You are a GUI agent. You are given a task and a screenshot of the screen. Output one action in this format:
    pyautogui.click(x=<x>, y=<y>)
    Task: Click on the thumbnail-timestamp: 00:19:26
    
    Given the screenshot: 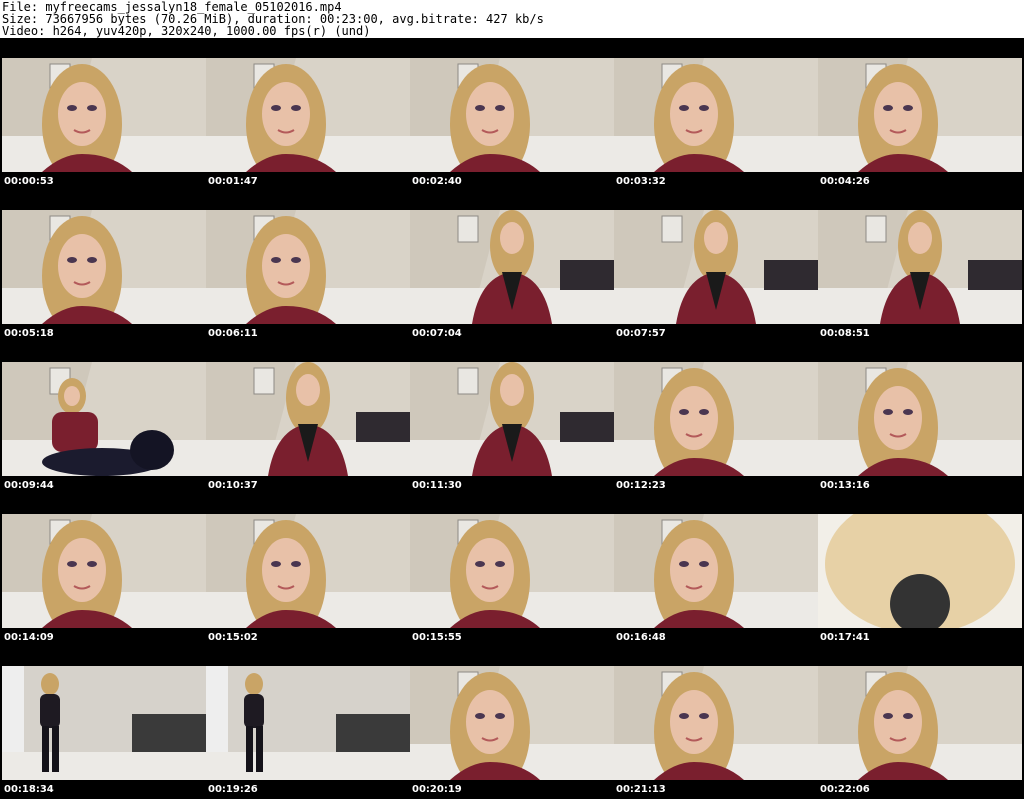 What is the action you would take?
    pyautogui.click(x=233, y=789)
    